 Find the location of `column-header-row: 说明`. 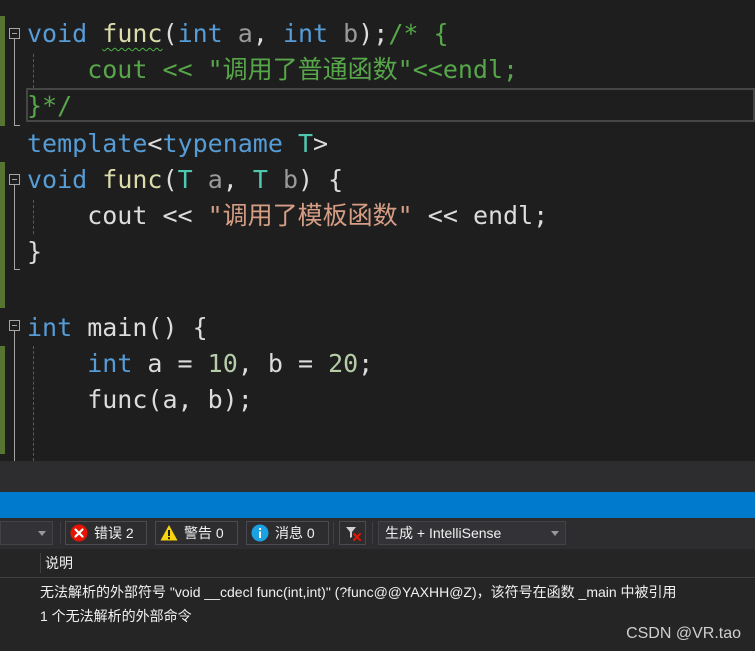

column-header-row: 说明 is located at coordinates (377, 563).